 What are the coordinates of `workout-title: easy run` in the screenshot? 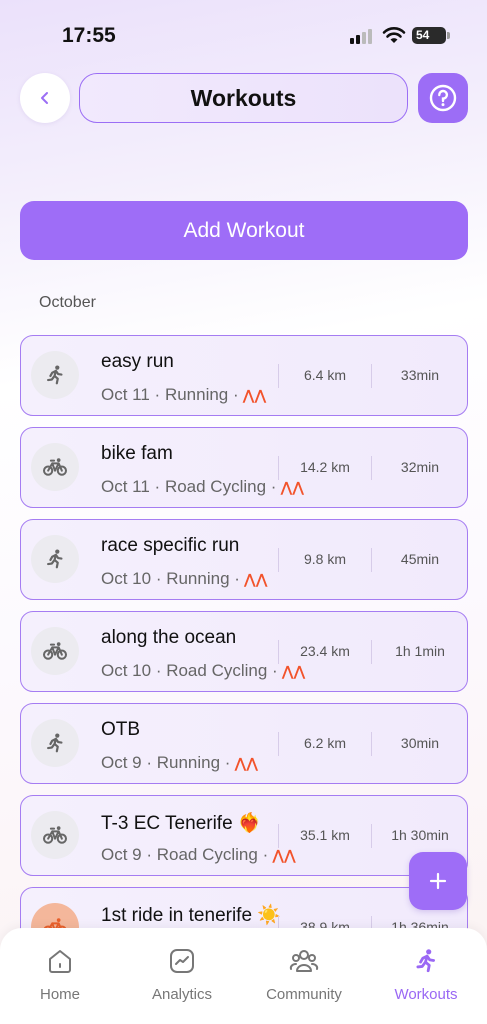 It's located at (137, 361).